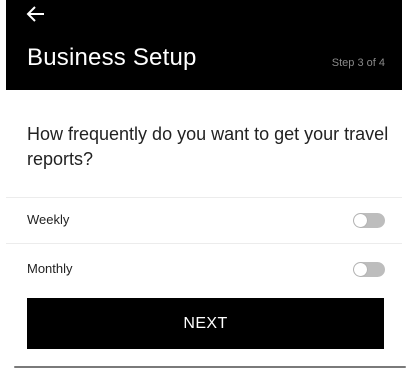 Image resolution: width=408 pixels, height=370 pixels. What do you see at coordinates (50, 268) in the screenshot?
I see `option-label: Monthly` at bounding box center [50, 268].